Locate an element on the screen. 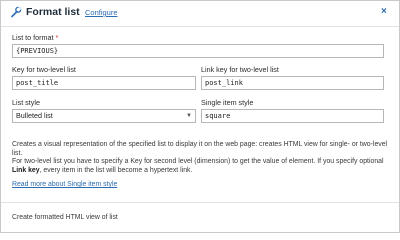 The width and height of the screenshot is (400, 240). list-to-format-label-text: List to format is located at coordinates (33, 37).